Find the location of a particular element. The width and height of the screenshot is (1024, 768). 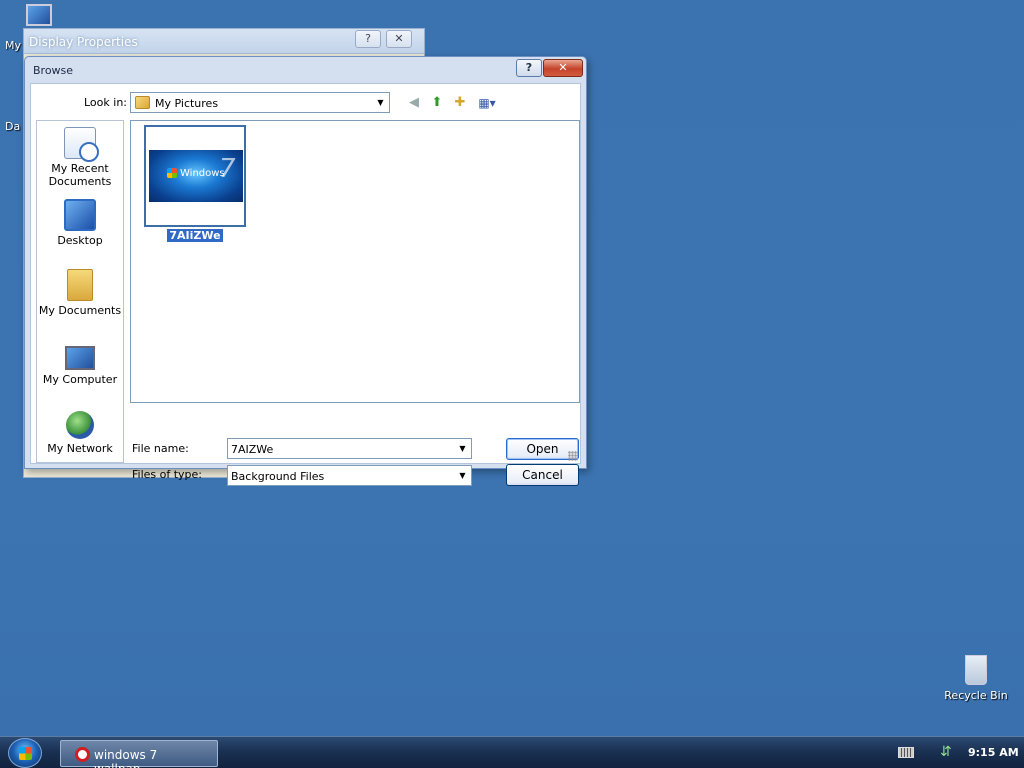

back-icon: ◀ is located at coordinates (414, 103).